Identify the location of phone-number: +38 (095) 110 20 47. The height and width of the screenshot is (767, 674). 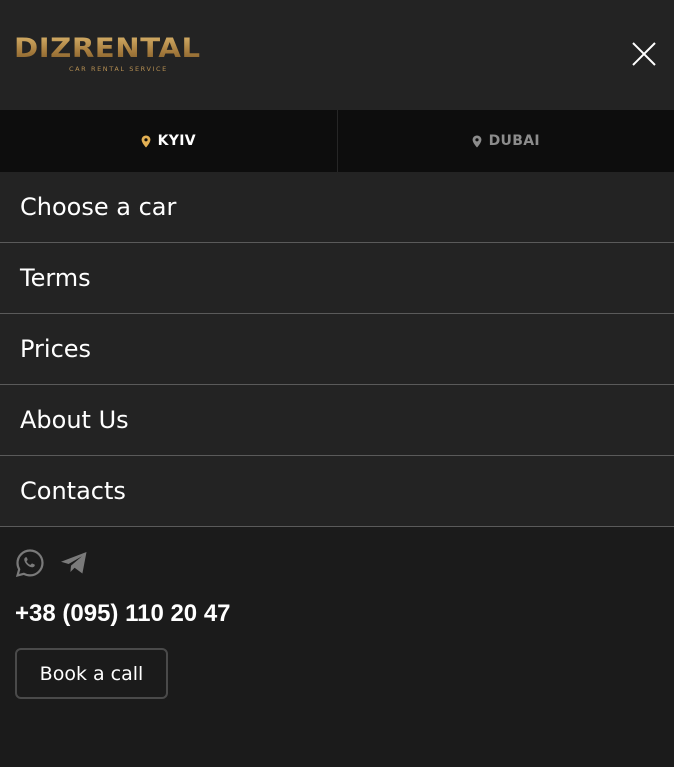
(123, 614).